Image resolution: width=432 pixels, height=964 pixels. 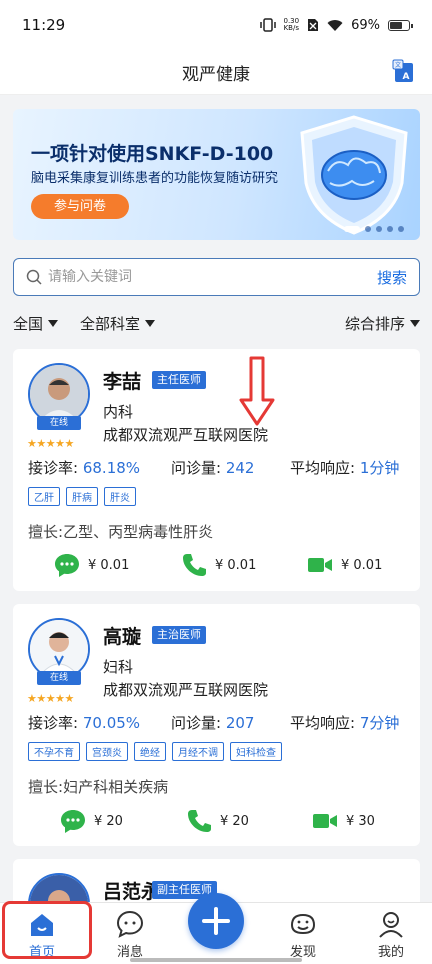 What do you see at coordinates (392, 277) in the screenshot?
I see `search-button: 搜索` at bounding box center [392, 277].